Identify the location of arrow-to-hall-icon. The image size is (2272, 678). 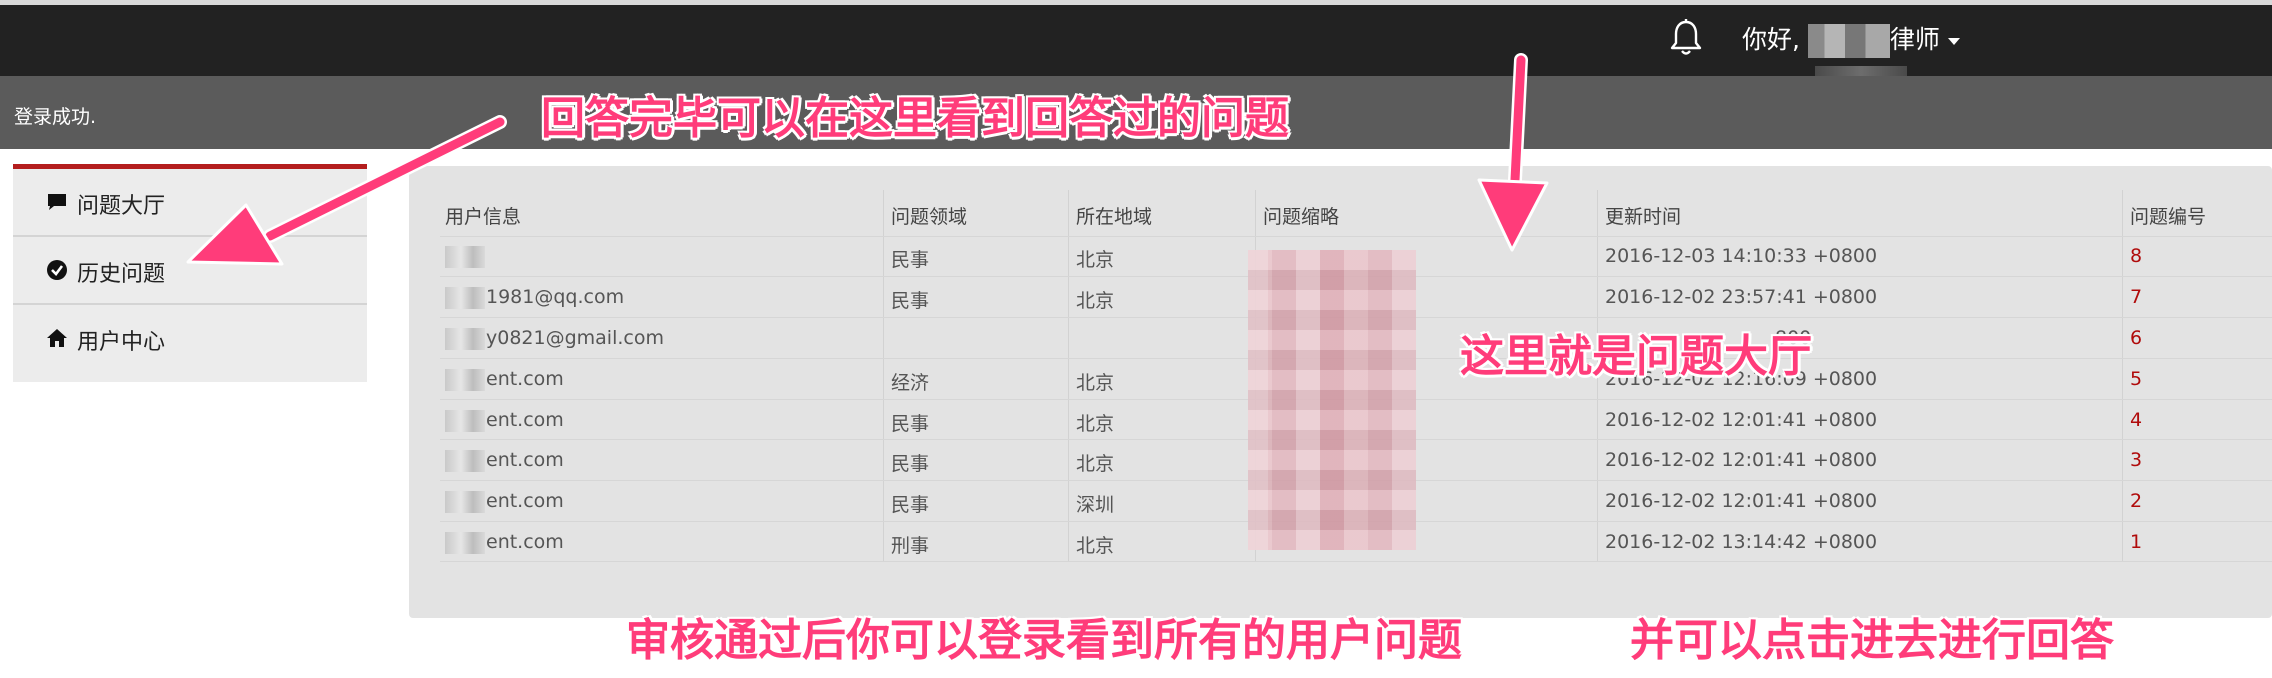
(1513, 152).